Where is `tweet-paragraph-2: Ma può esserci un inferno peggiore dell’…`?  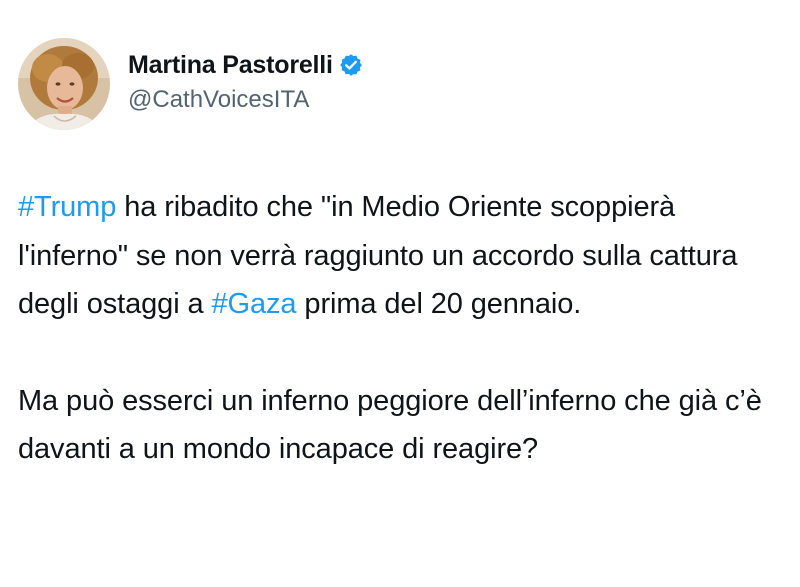 tweet-paragraph-2: Ma può esserci un inferno peggiore dell’… is located at coordinates (390, 425).